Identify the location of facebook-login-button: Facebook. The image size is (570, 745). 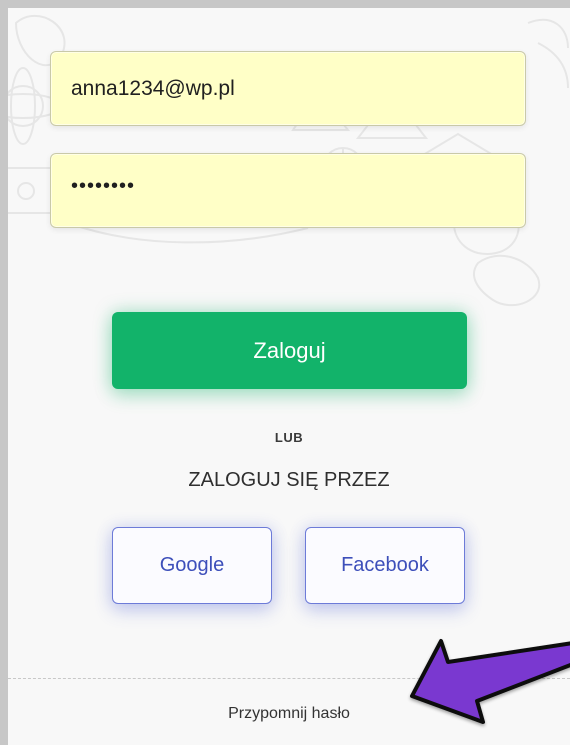
(385, 565).